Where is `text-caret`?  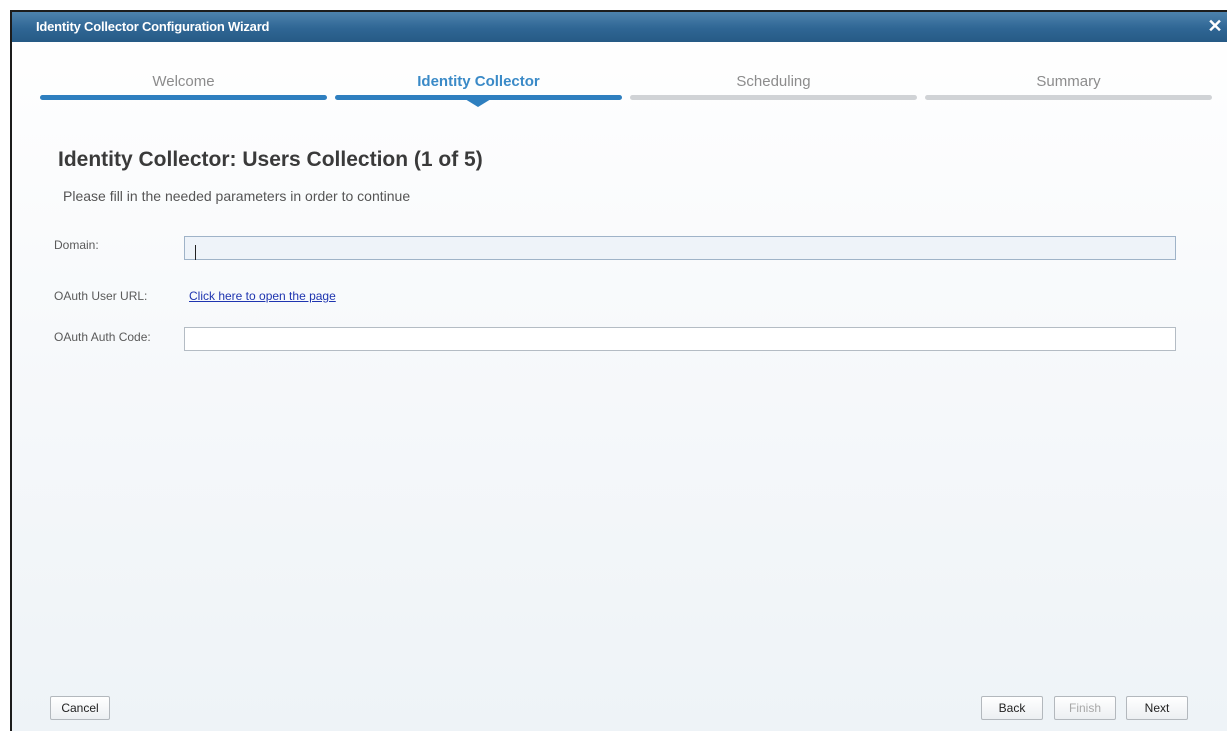 text-caret is located at coordinates (195, 252).